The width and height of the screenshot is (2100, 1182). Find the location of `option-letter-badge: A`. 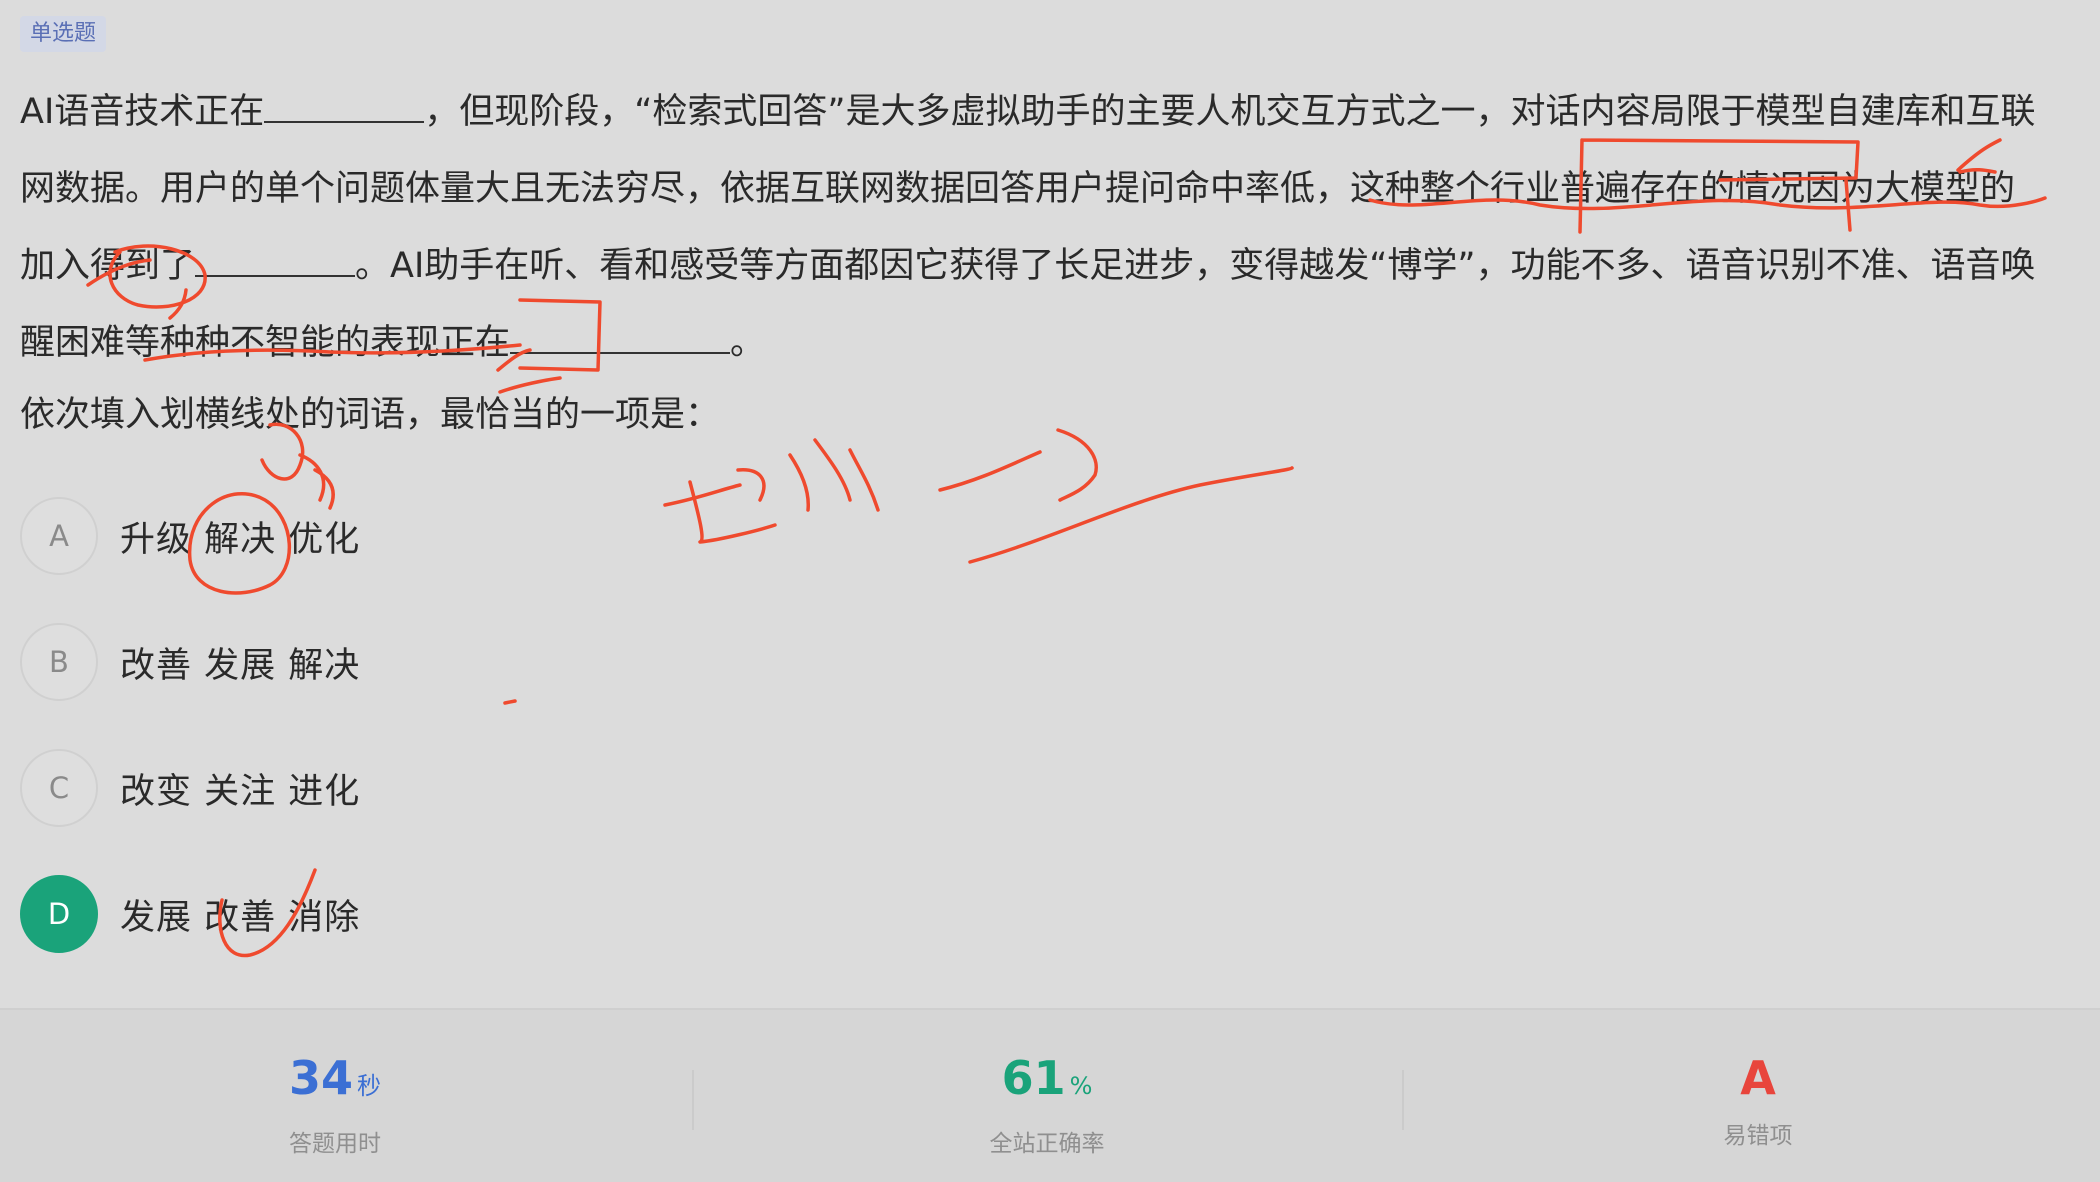

option-letter-badge: A is located at coordinates (59, 536).